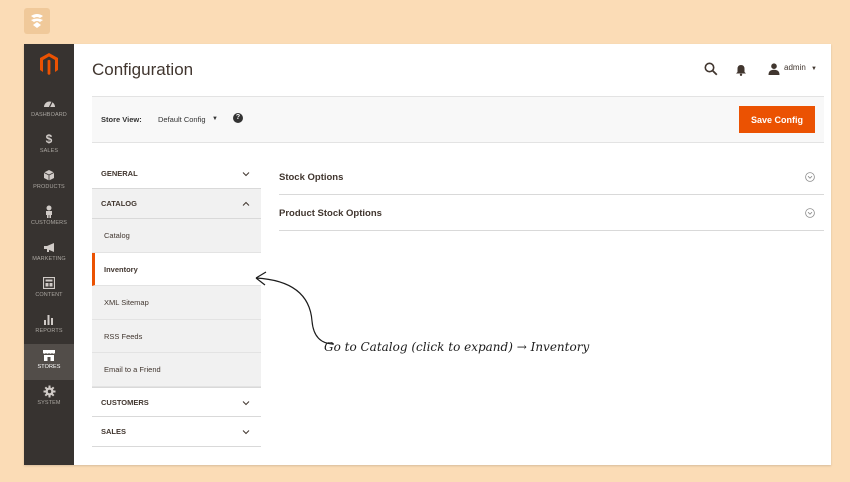 The image size is (850, 482). Describe the element at coordinates (551, 213) in the screenshot. I see `section-product-stock-options: Product Stock Options` at that location.